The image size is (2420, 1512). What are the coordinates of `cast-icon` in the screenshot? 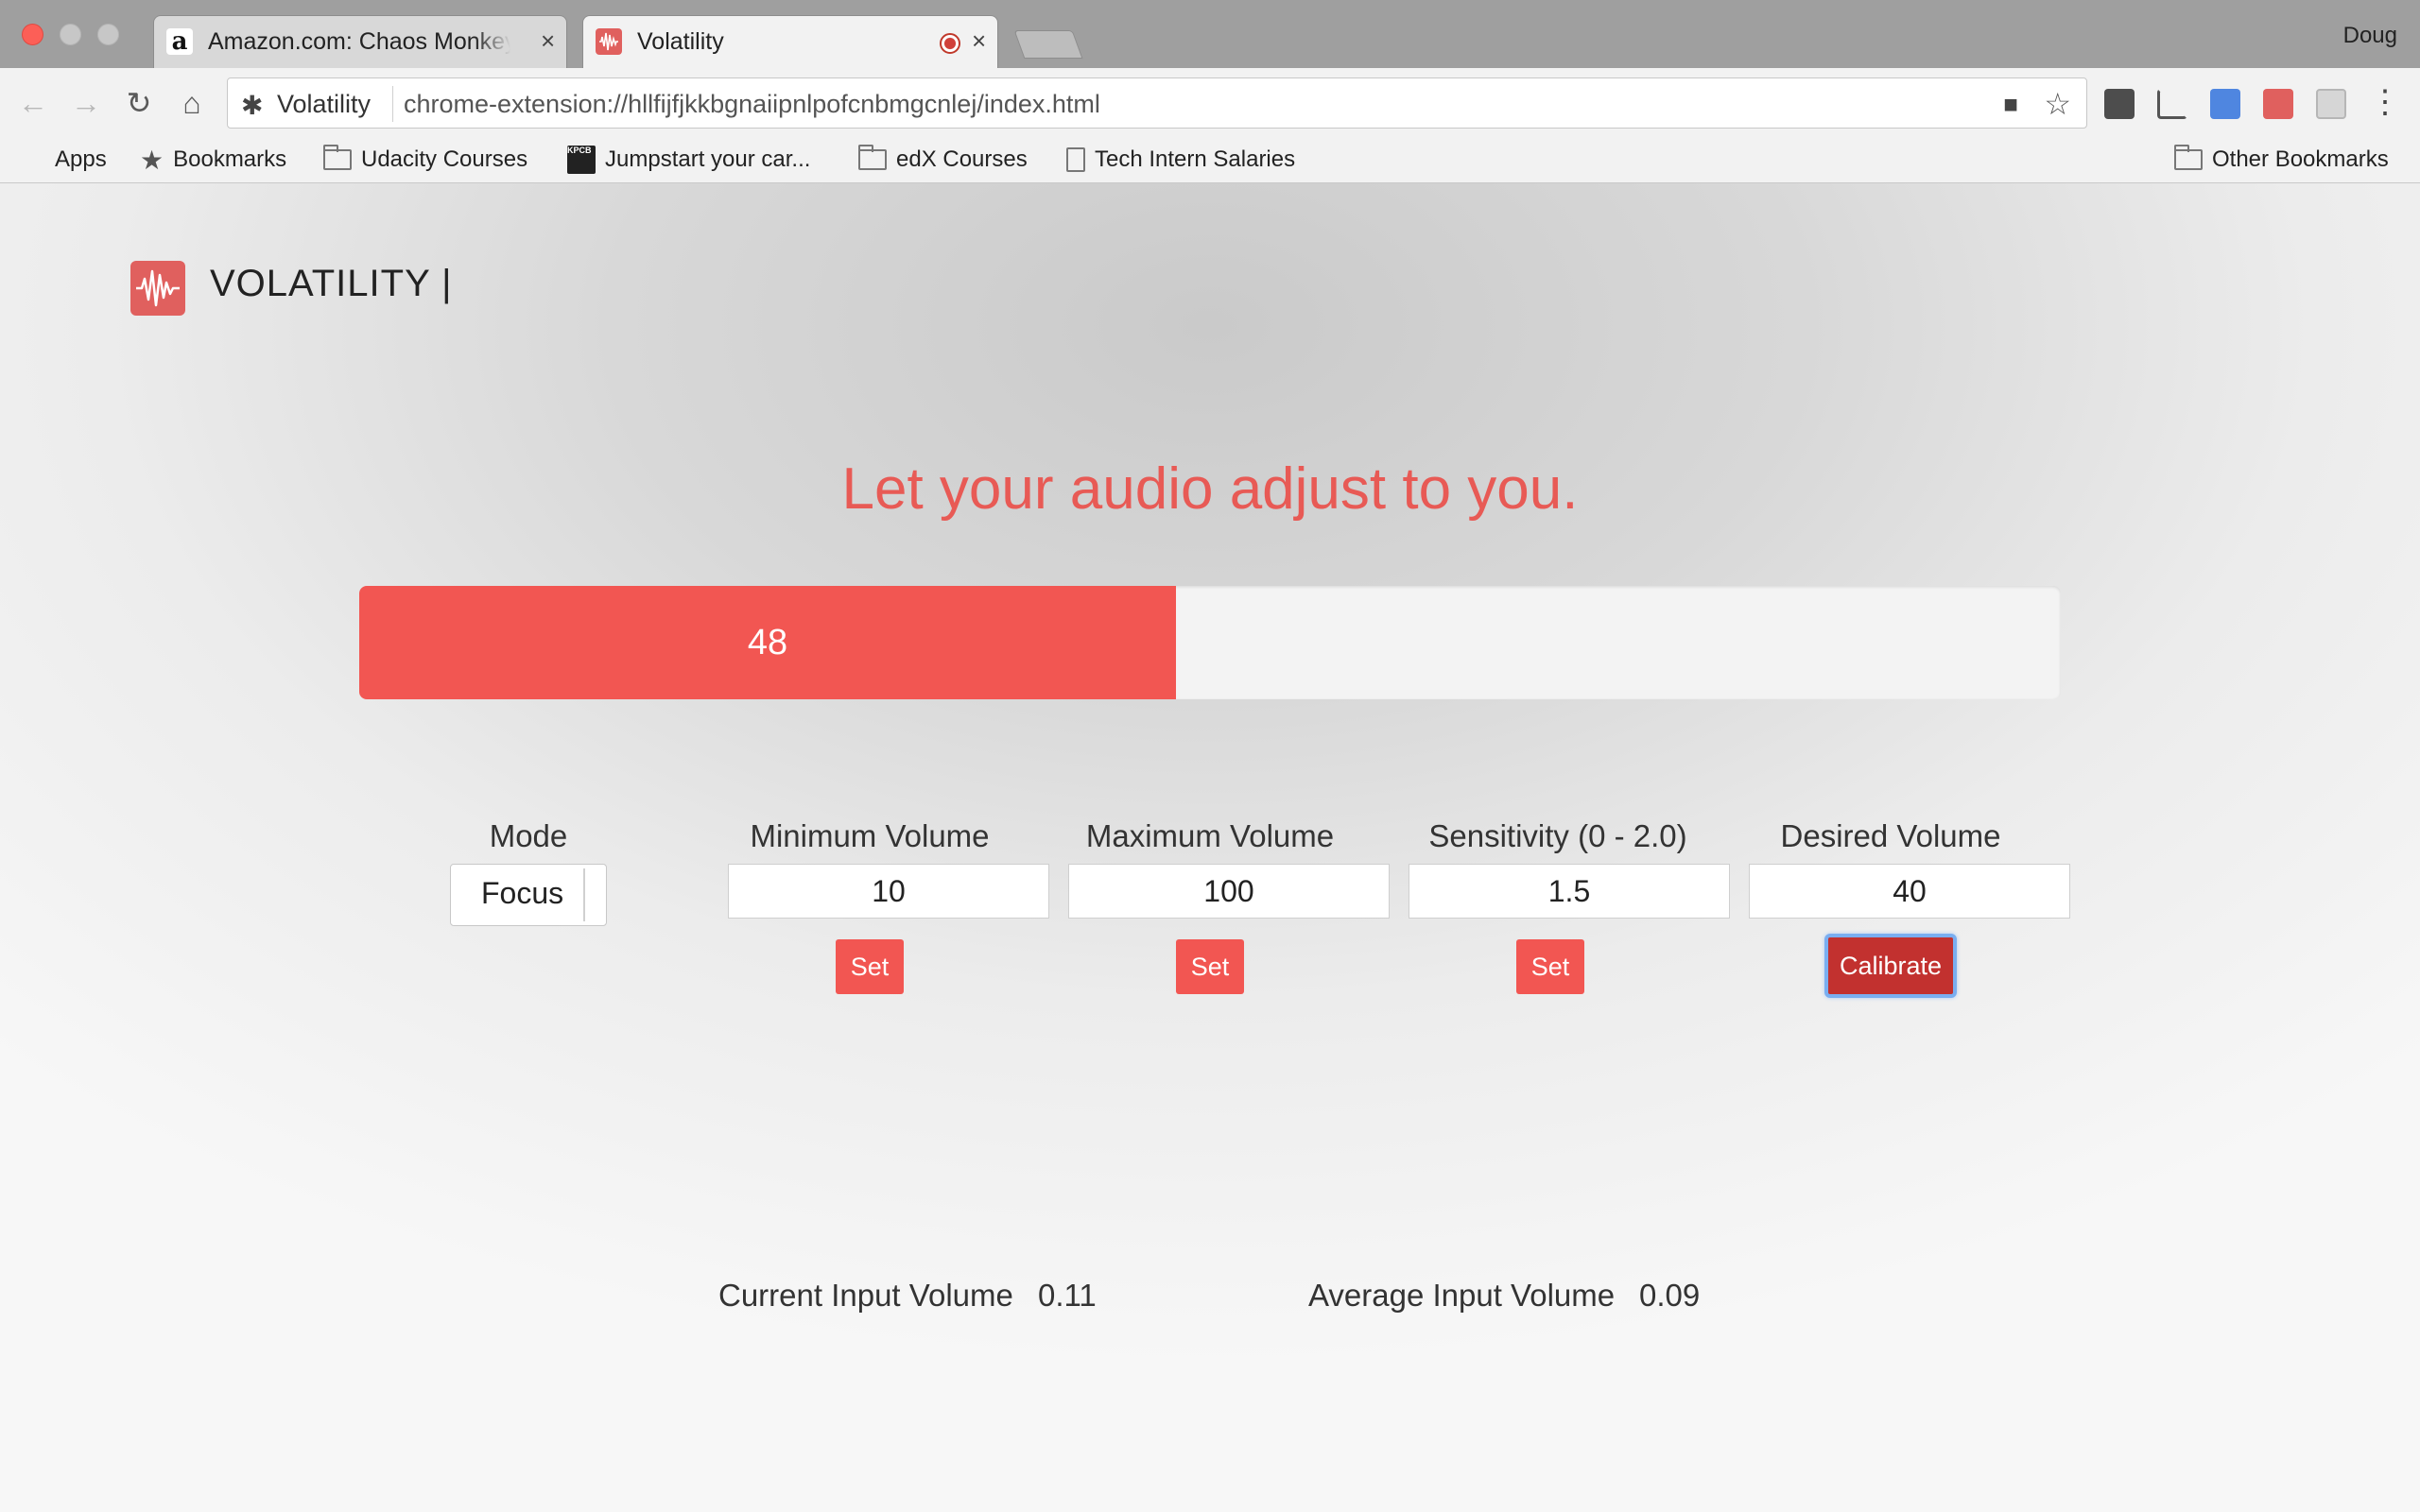 It's located at (2172, 104).